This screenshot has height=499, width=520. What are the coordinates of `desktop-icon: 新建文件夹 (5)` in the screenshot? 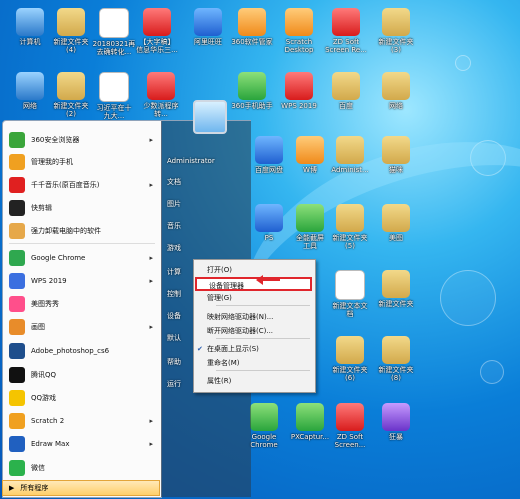 It's located at (350, 227).